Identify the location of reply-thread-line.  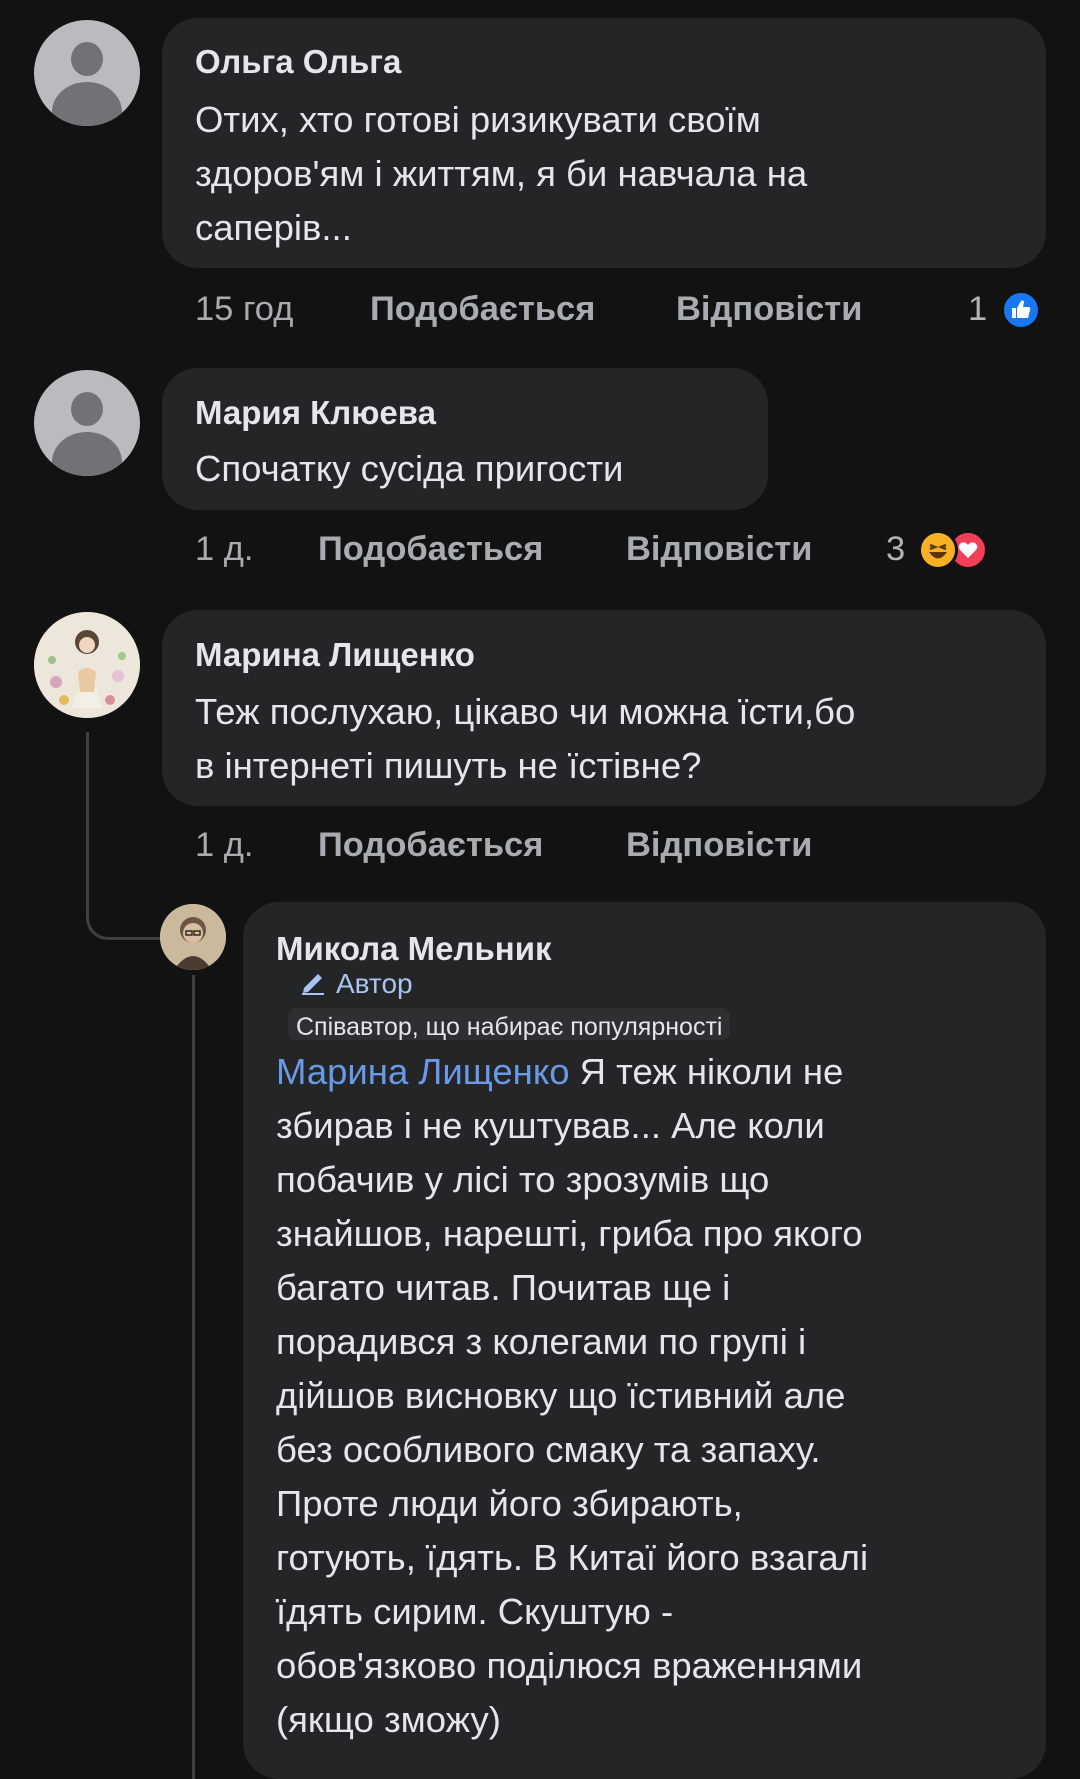
(193, 1377).